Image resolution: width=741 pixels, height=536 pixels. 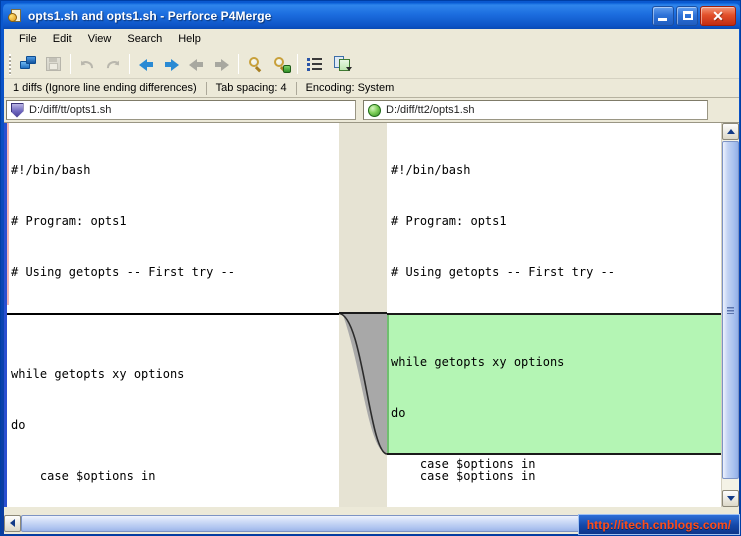 What do you see at coordinates (663, 16) in the screenshot?
I see `minimize-button` at bounding box center [663, 16].